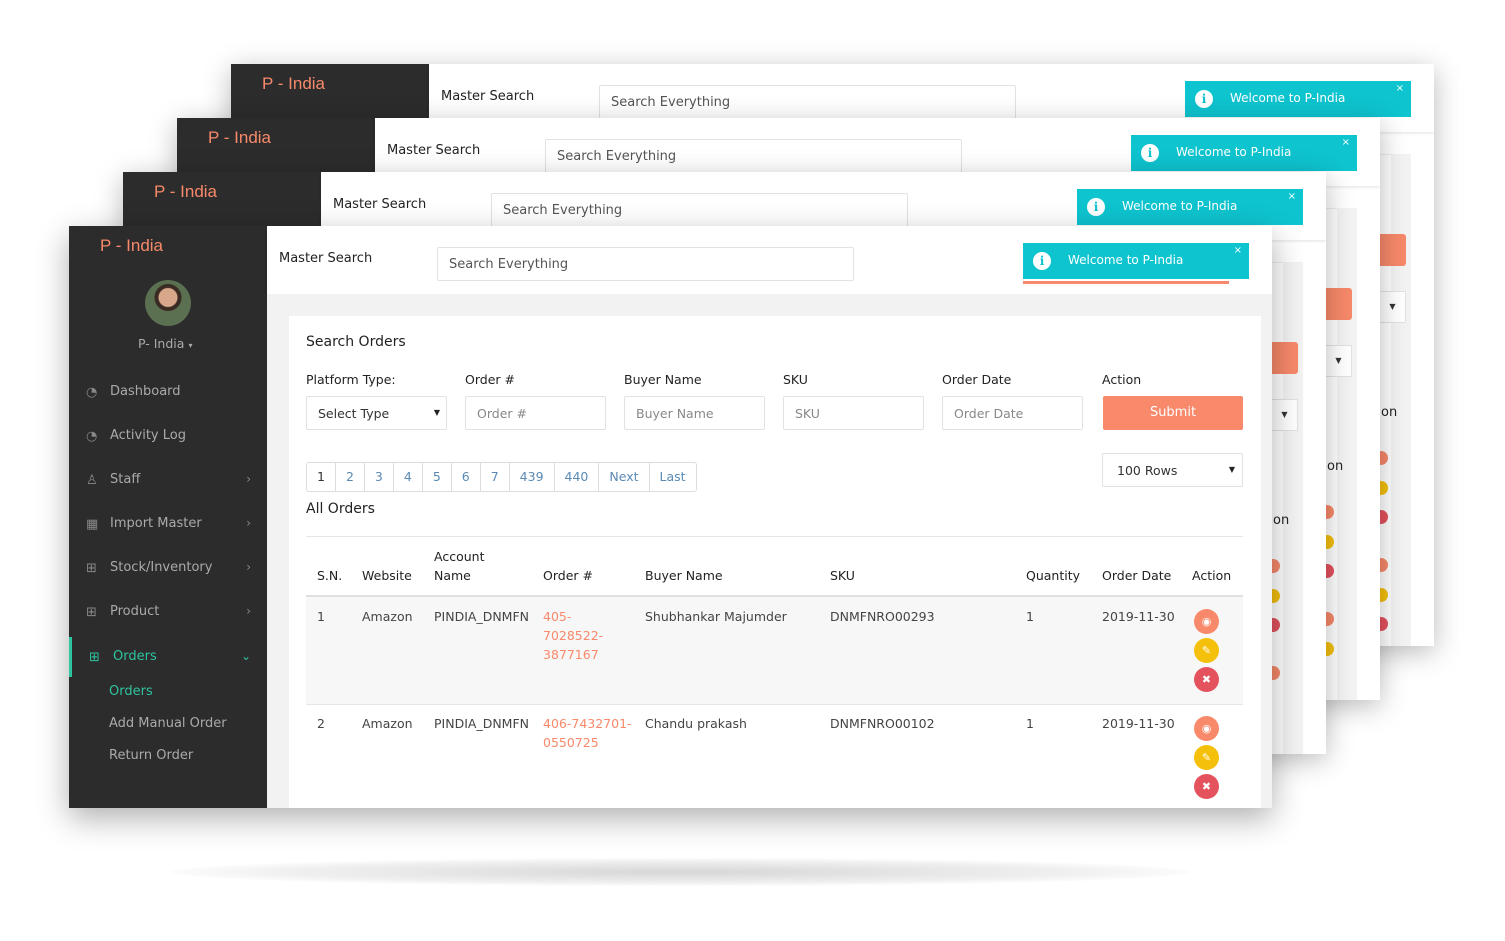 The image size is (1505, 941). I want to click on page-link: 3, so click(379, 477).